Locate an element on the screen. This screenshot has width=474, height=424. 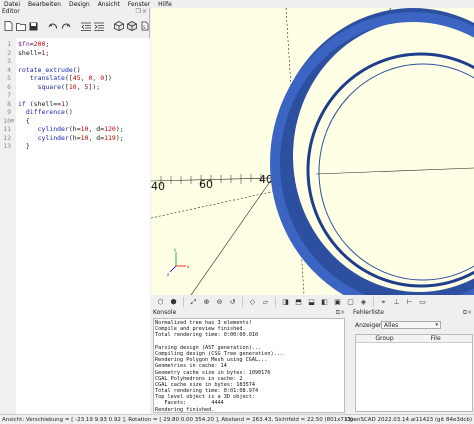
open-file-icon is located at coordinates (21, 26).